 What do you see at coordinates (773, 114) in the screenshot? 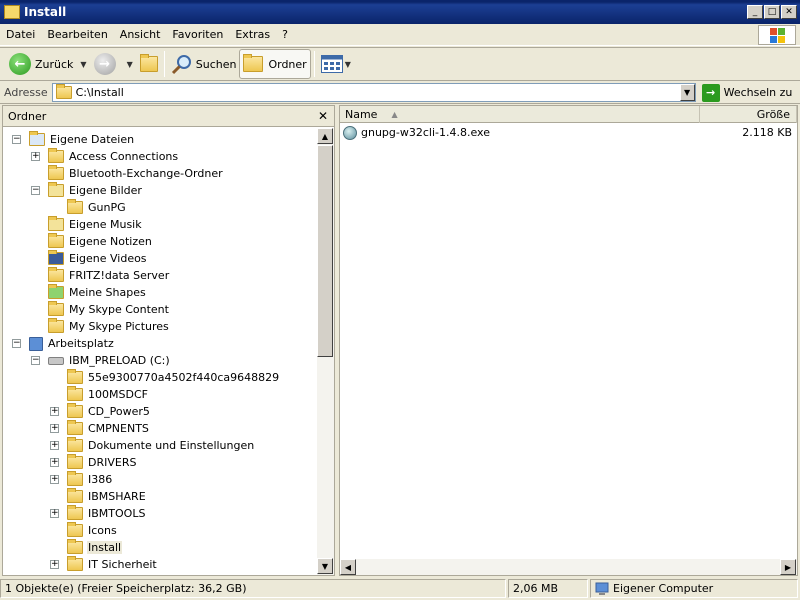
I see `column-size-label: Größe` at bounding box center [773, 114].